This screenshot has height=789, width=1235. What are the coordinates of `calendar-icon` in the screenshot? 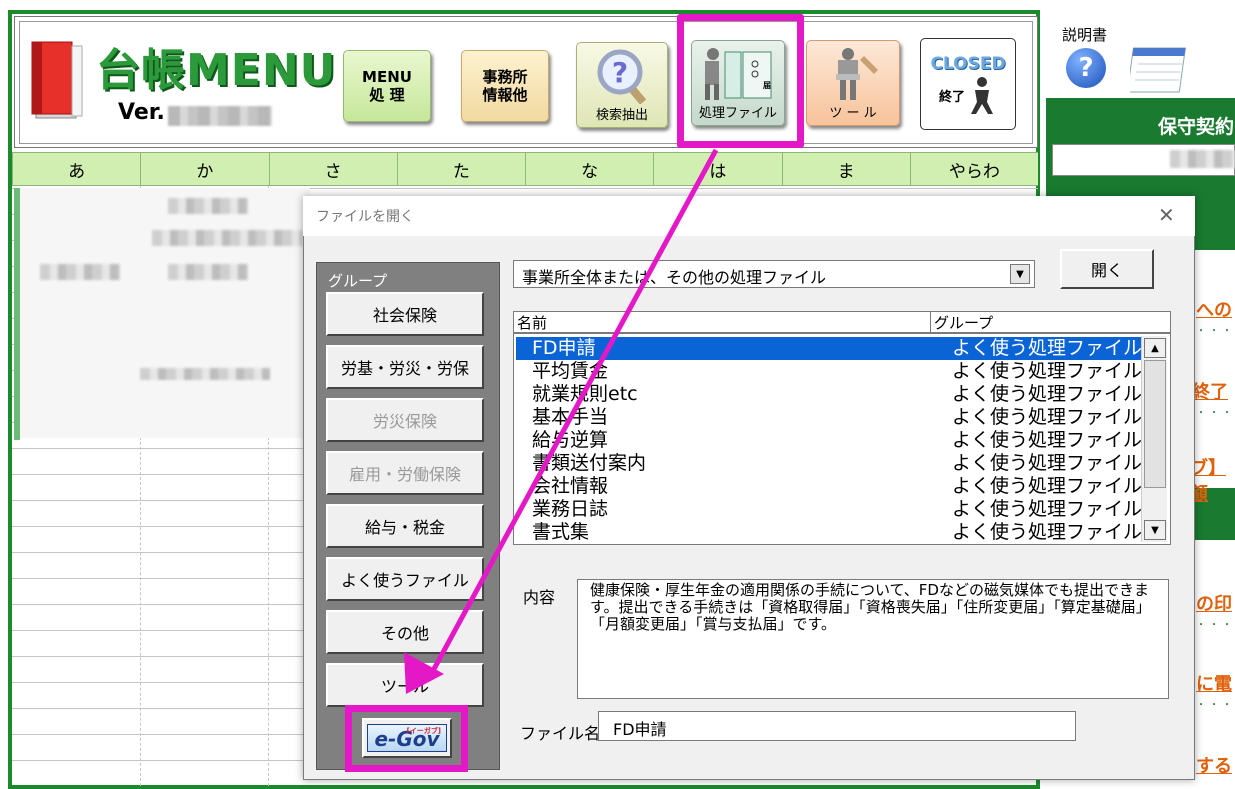 It's located at (1161, 70).